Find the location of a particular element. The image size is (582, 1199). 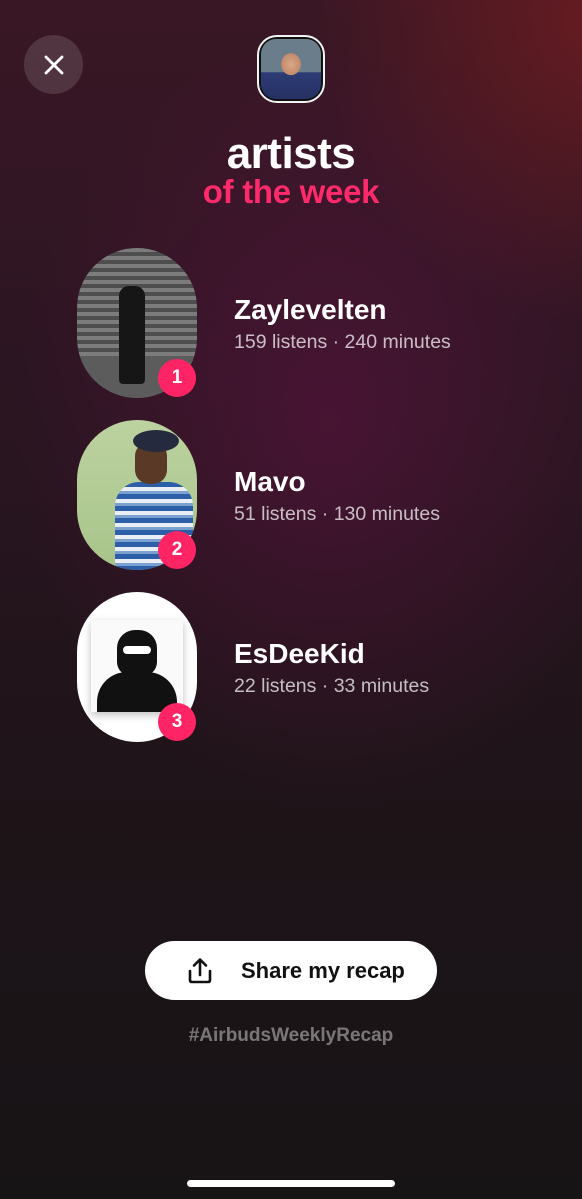

profile-avatar is located at coordinates (291, 69).